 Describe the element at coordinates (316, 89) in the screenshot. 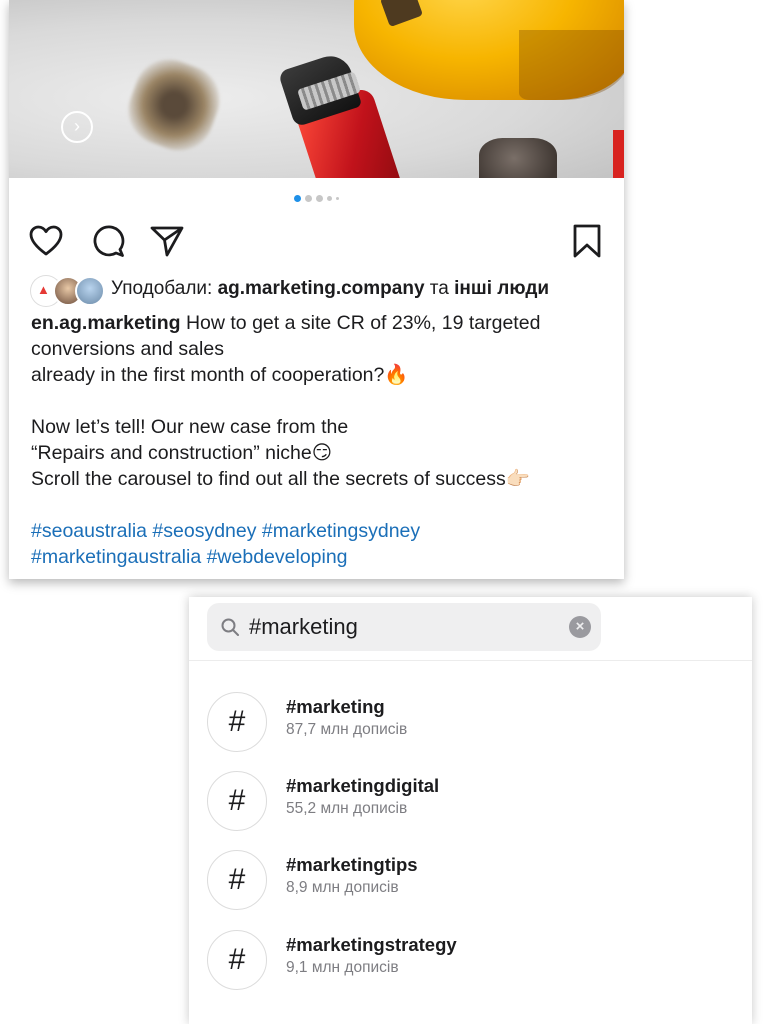

I see `post-carousel-image: ›` at that location.